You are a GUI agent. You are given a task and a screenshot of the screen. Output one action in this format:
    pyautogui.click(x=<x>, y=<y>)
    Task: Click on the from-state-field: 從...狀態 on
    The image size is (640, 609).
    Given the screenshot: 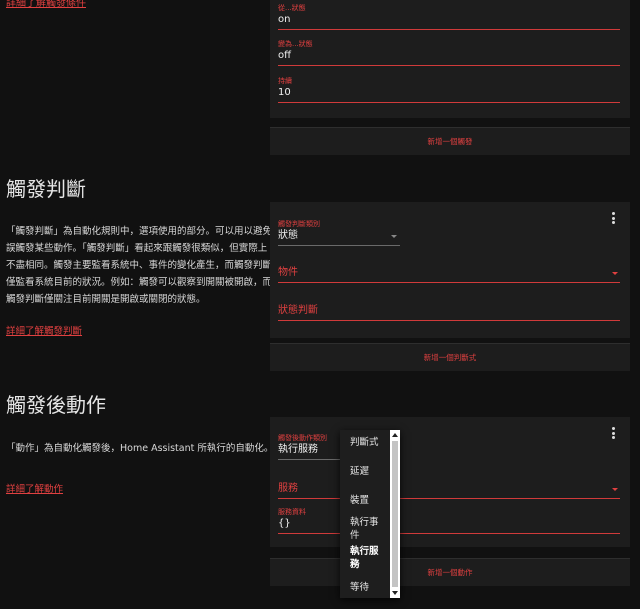 What is the action you would take?
    pyautogui.click(x=449, y=17)
    